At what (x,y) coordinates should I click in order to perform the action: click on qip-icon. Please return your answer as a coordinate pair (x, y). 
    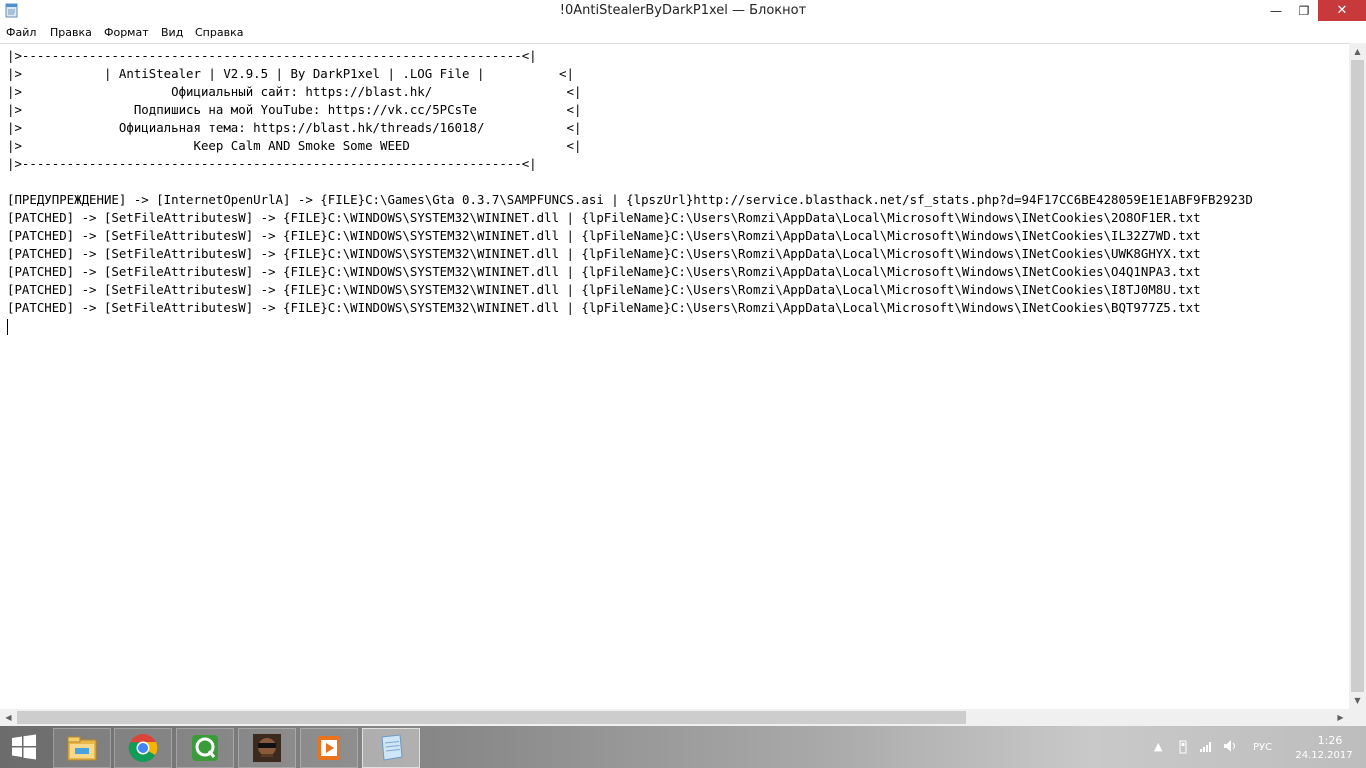
    Looking at the image, I should click on (205, 748).